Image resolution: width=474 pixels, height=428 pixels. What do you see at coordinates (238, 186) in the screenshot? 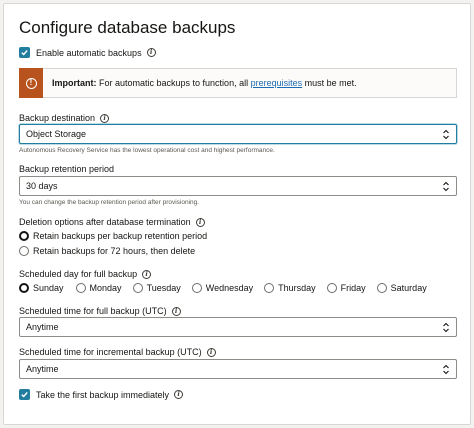
I see `retention-select: 30 days` at bounding box center [238, 186].